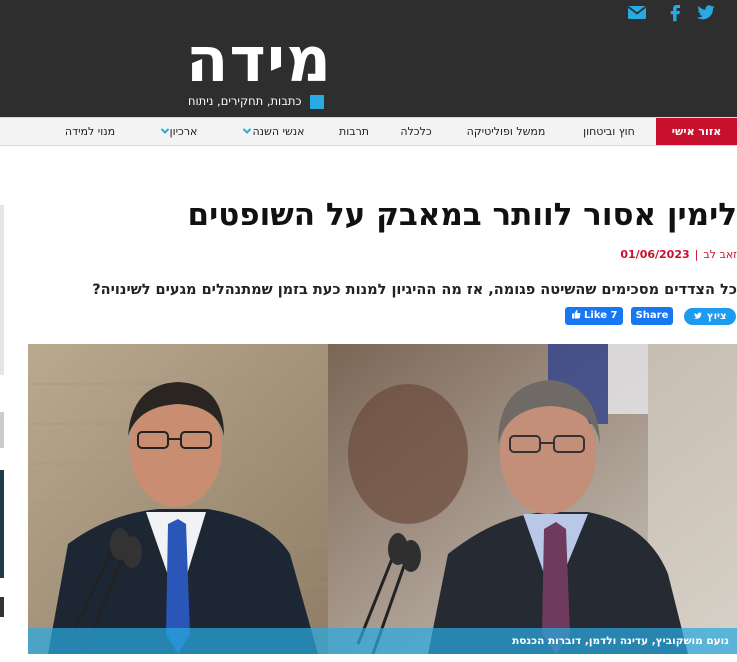 This screenshot has height=662, width=737. I want to click on share-buttons: Like 7 Share ציוץ, so click(648, 317).